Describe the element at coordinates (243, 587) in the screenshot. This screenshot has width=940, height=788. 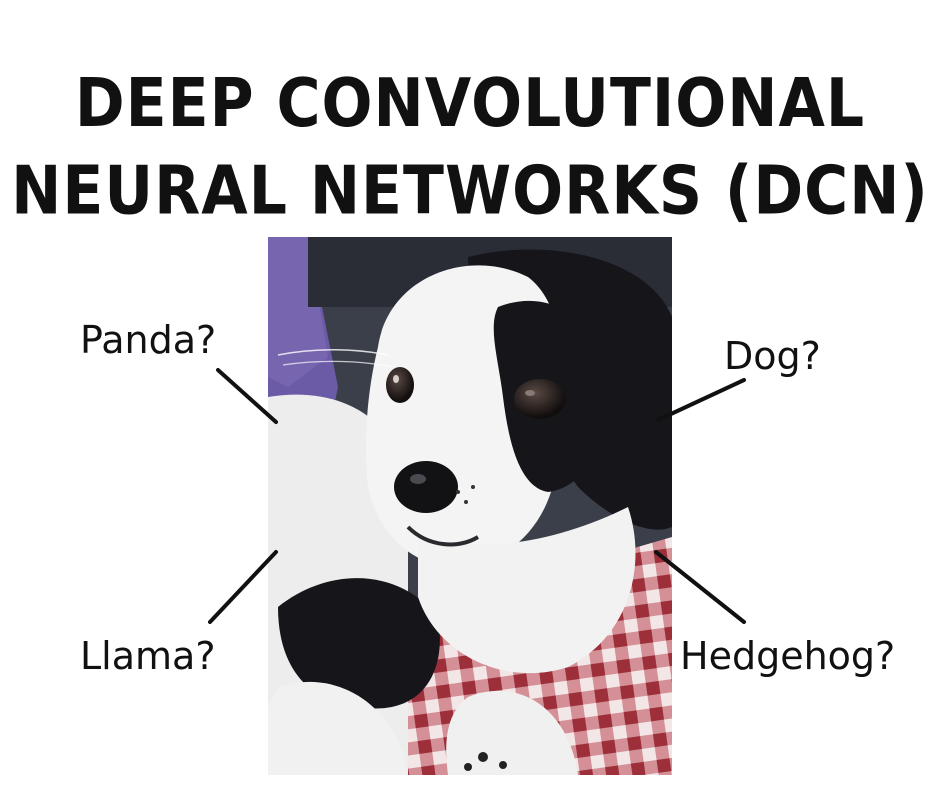
I see `pointer-llama` at that location.